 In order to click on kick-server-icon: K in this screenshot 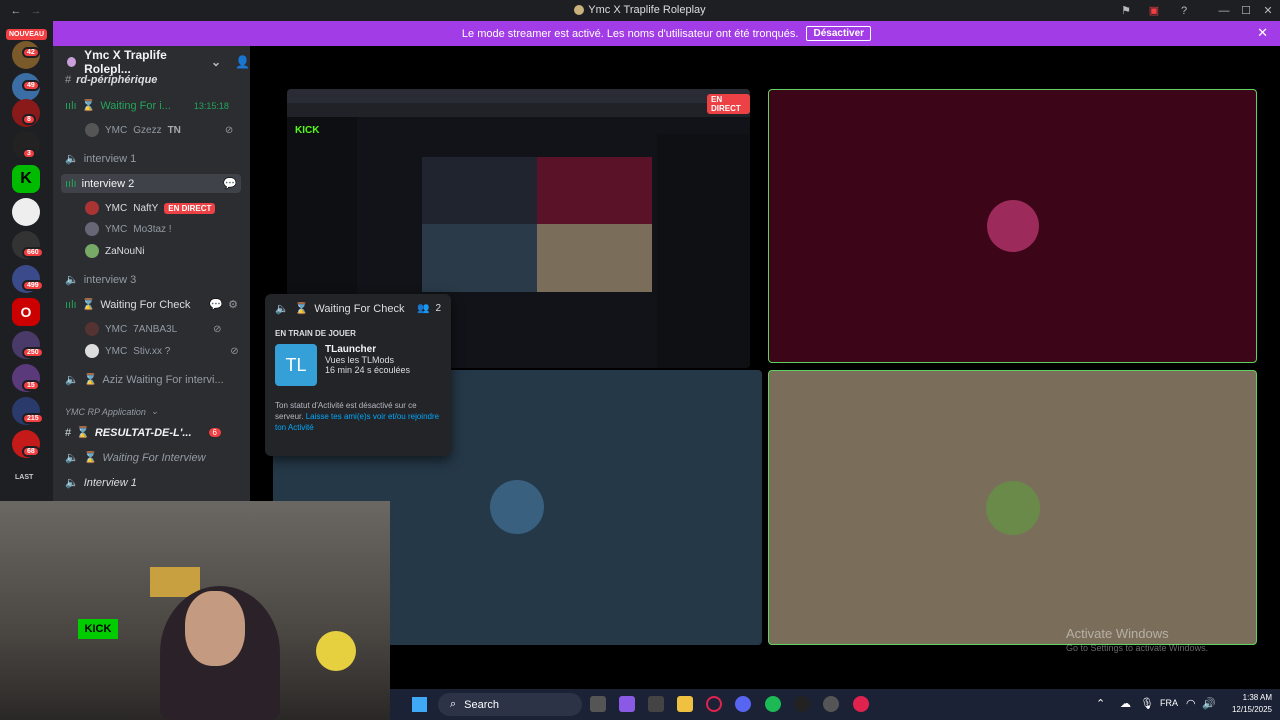, I will do `click(26, 179)`.